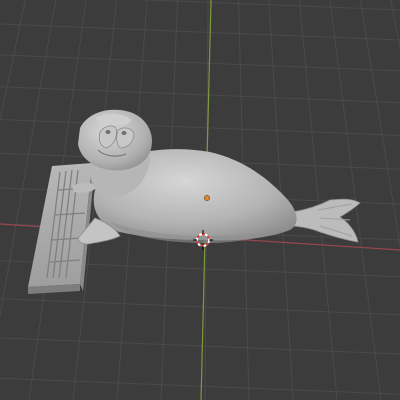 The width and height of the screenshot is (400, 400). Describe the element at coordinates (61, 228) in the screenshot. I see `keyboard-base` at that location.